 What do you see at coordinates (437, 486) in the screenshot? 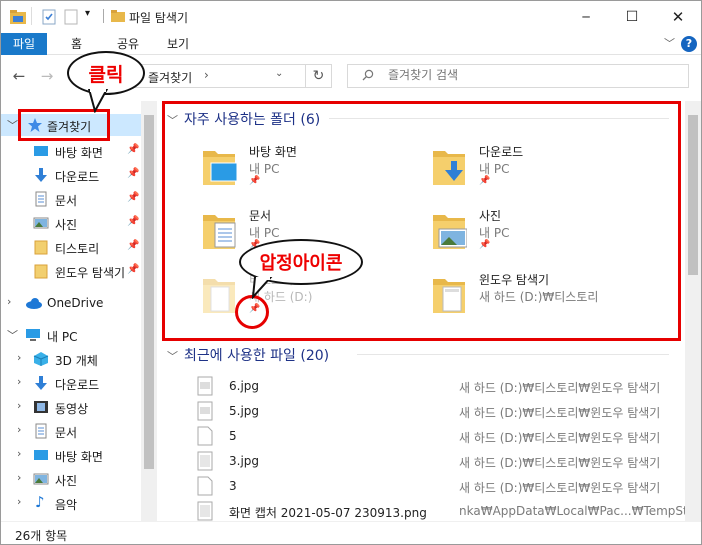
I see `recent-file-row: 3 새 하드 (D:)₩티스토리₩윈도우 탐색기` at bounding box center [437, 486].